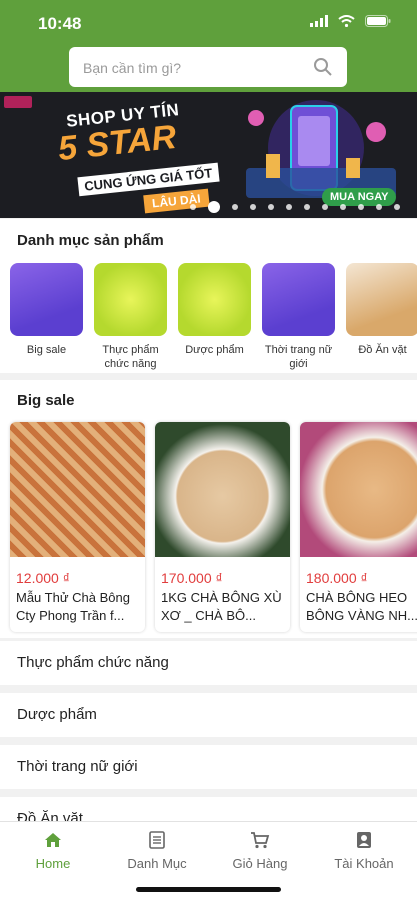 The height and width of the screenshot is (901, 417). I want to click on category-item-snacks: Đồ Ăn vặt, so click(381, 317).